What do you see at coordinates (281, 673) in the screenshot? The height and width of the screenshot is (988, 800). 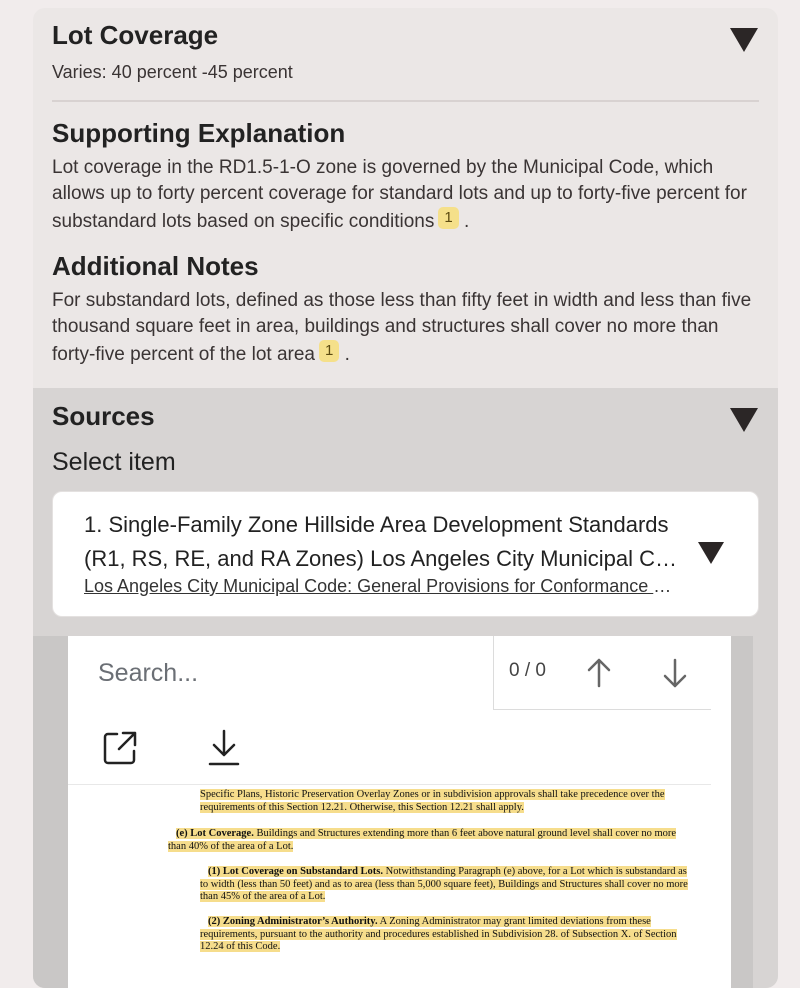 I see `pdf-search-input` at bounding box center [281, 673].